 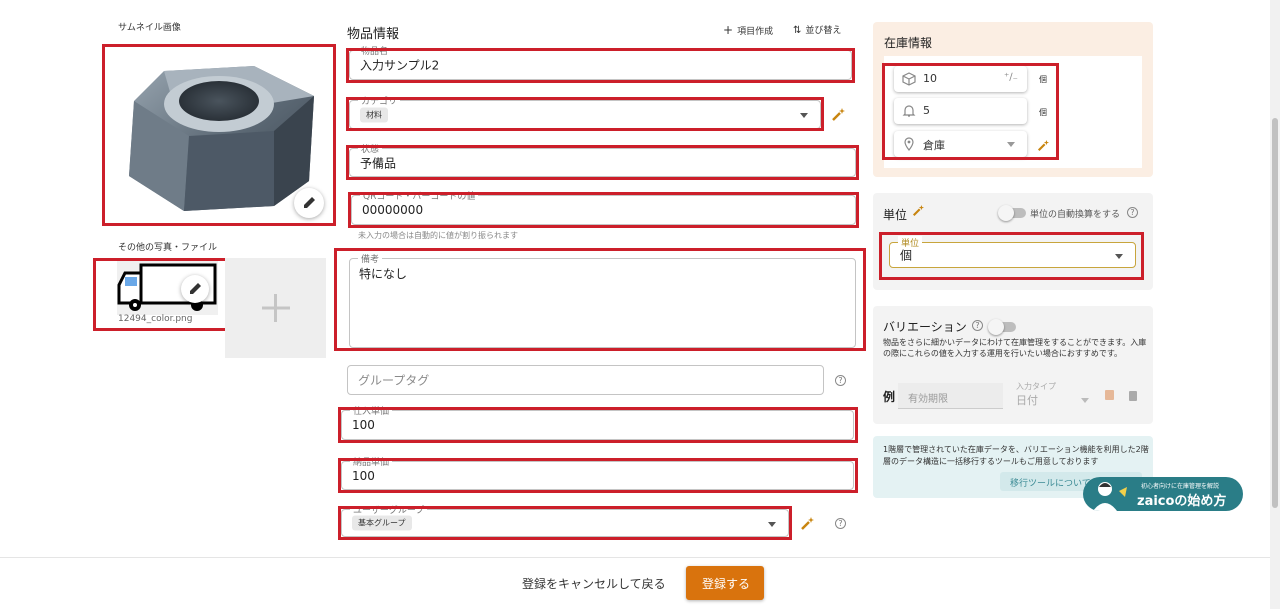 I want to click on promo-banner: 初心者向けに在庫管理を解説 zaicoの始め方, so click(x=1163, y=494).